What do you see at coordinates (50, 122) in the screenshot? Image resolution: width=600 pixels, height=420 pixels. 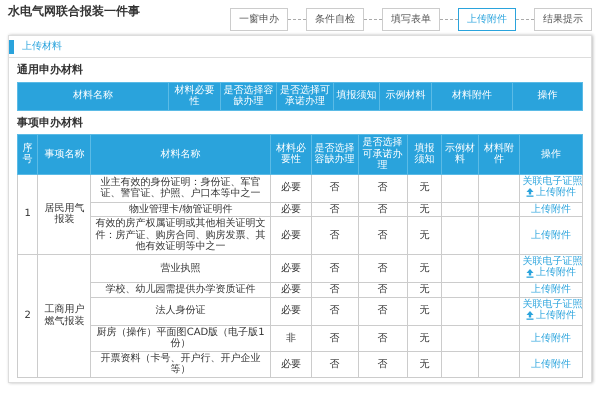 I see `section-title: 事项申办材料` at bounding box center [50, 122].